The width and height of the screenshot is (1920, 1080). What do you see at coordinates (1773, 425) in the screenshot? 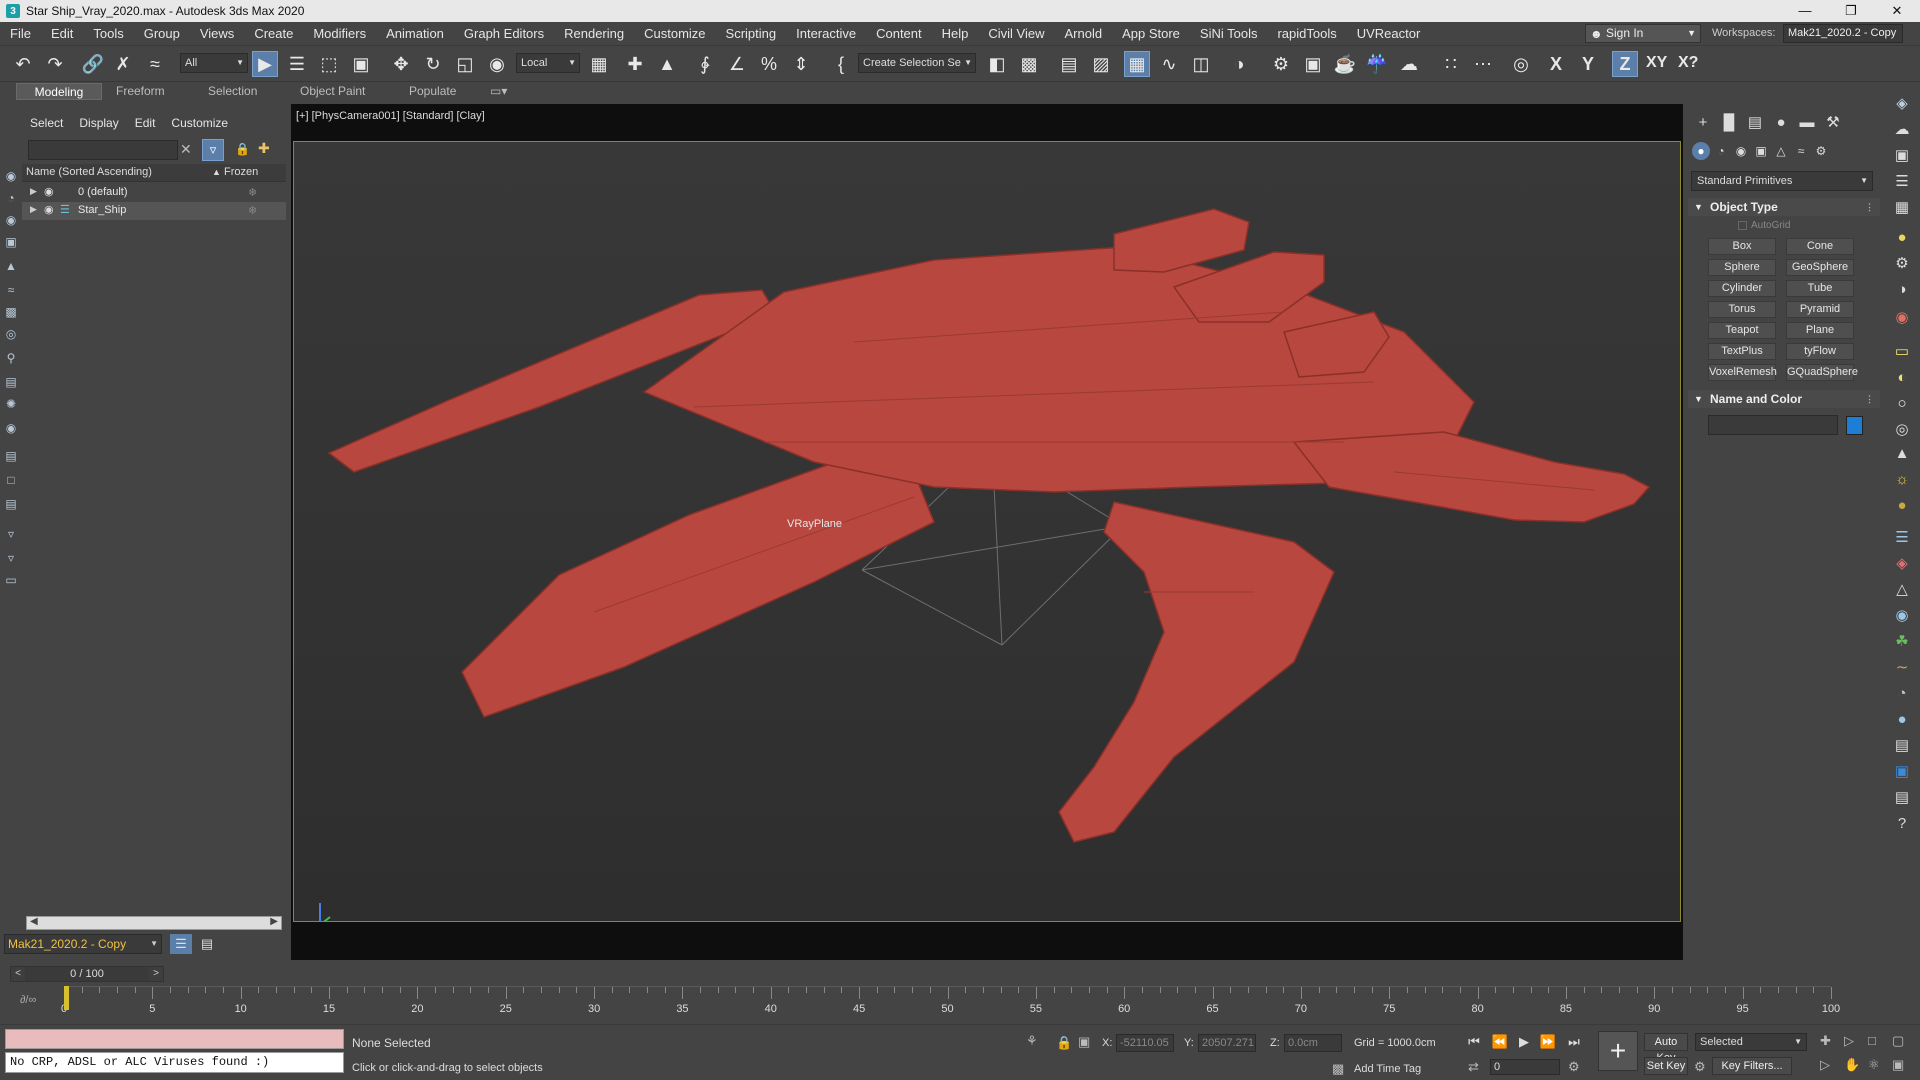
I see `object-name-input` at bounding box center [1773, 425].